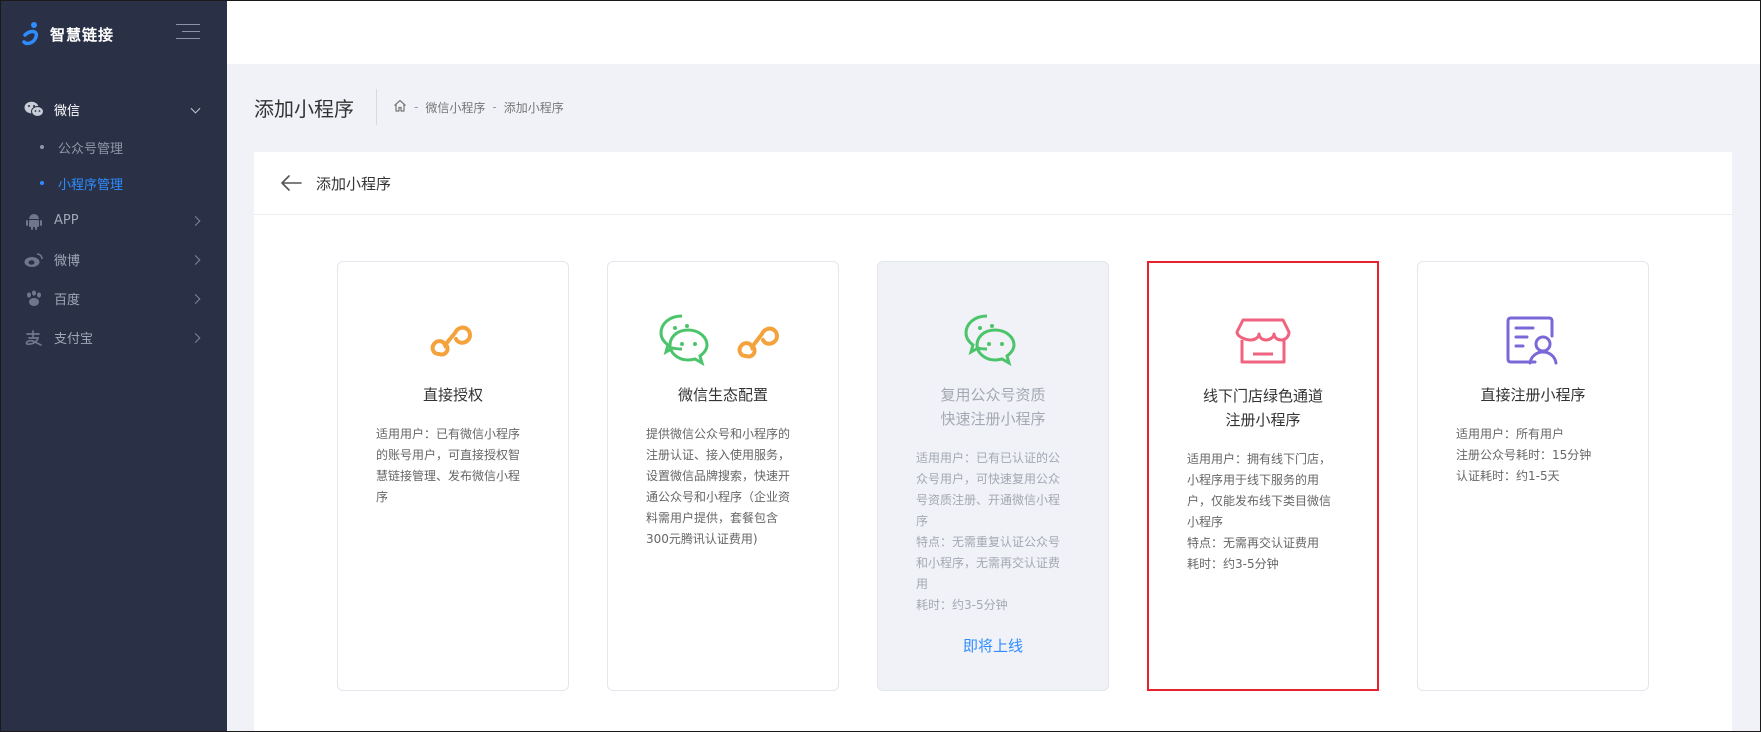 The width and height of the screenshot is (1761, 732). Describe the element at coordinates (113, 109) in the screenshot. I see `sidebar-item-wechat: 微信` at that location.